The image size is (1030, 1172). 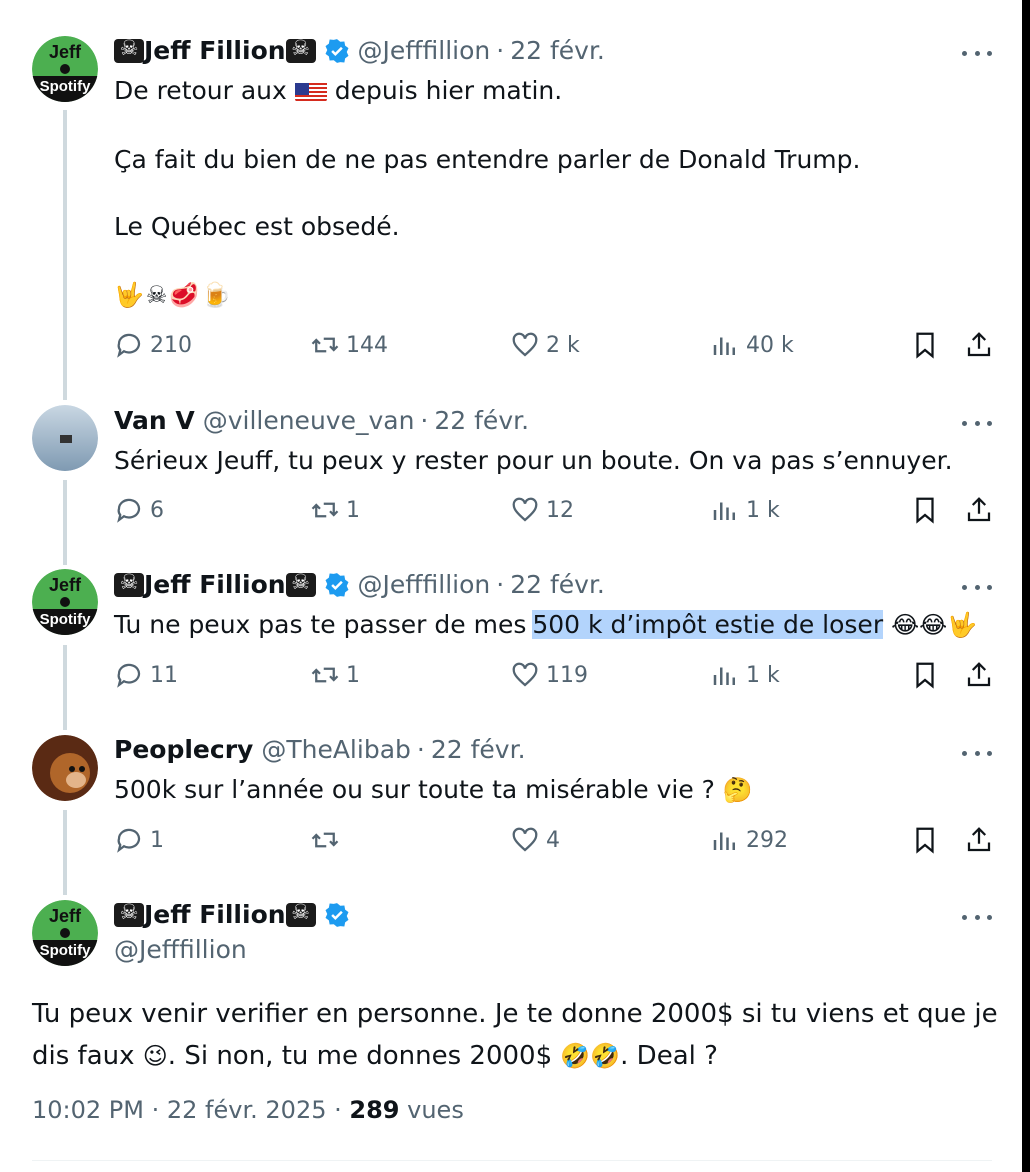 I want to click on tweet-meta: 10:02 PM · 22 févr. 2025 · 289 vues, so click(x=248, y=1110).